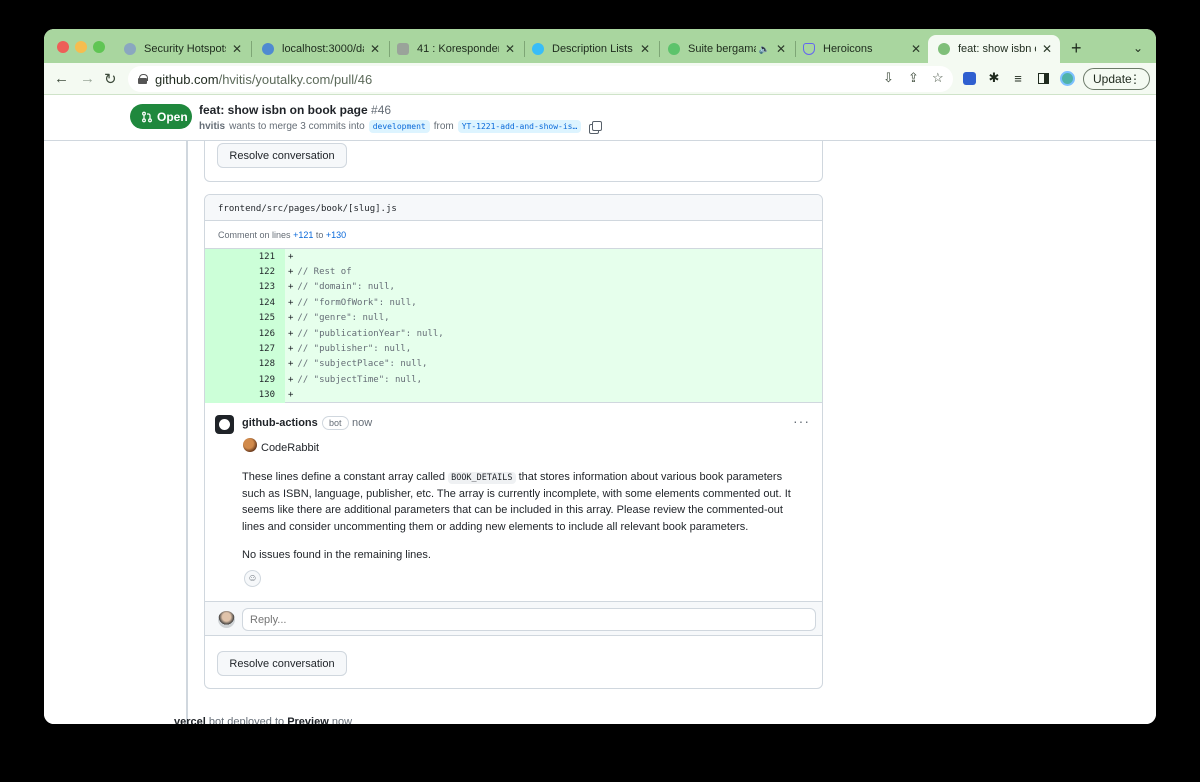 The width and height of the screenshot is (1200, 782). What do you see at coordinates (245, 349) in the screenshot?
I see `line-number: 127` at bounding box center [245, 349].